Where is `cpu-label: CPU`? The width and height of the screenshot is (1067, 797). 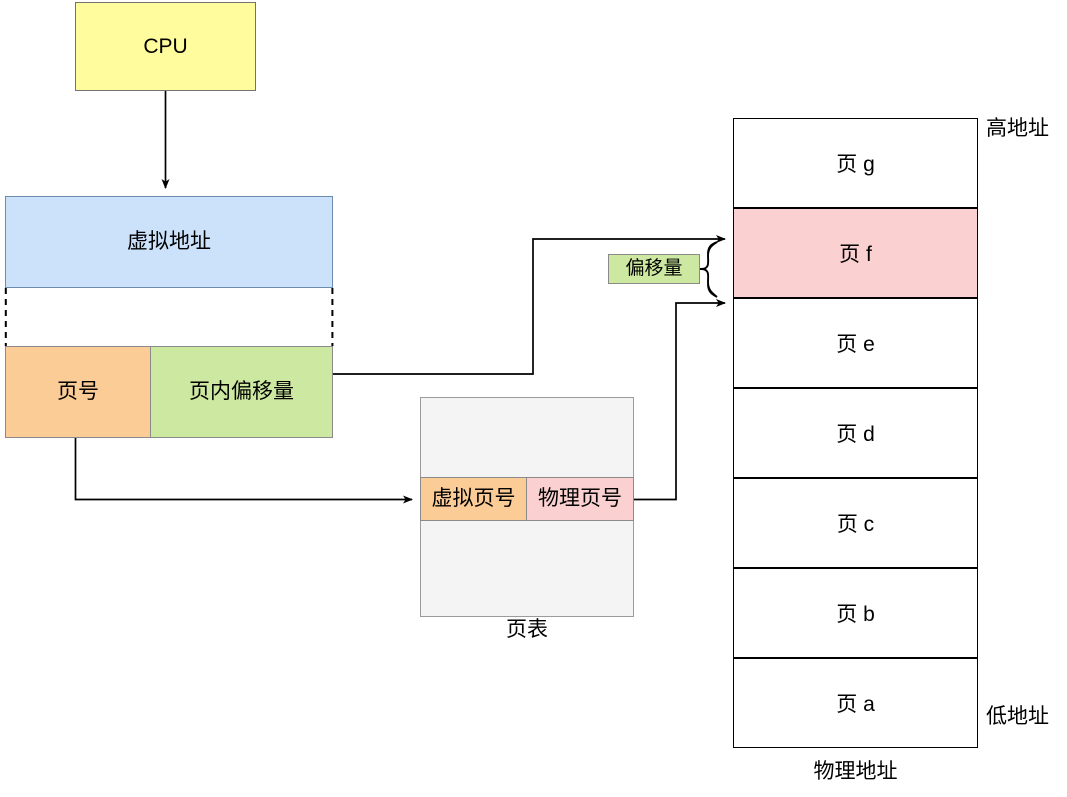 cpu-label: CPU is located at coordinates (165, 46).